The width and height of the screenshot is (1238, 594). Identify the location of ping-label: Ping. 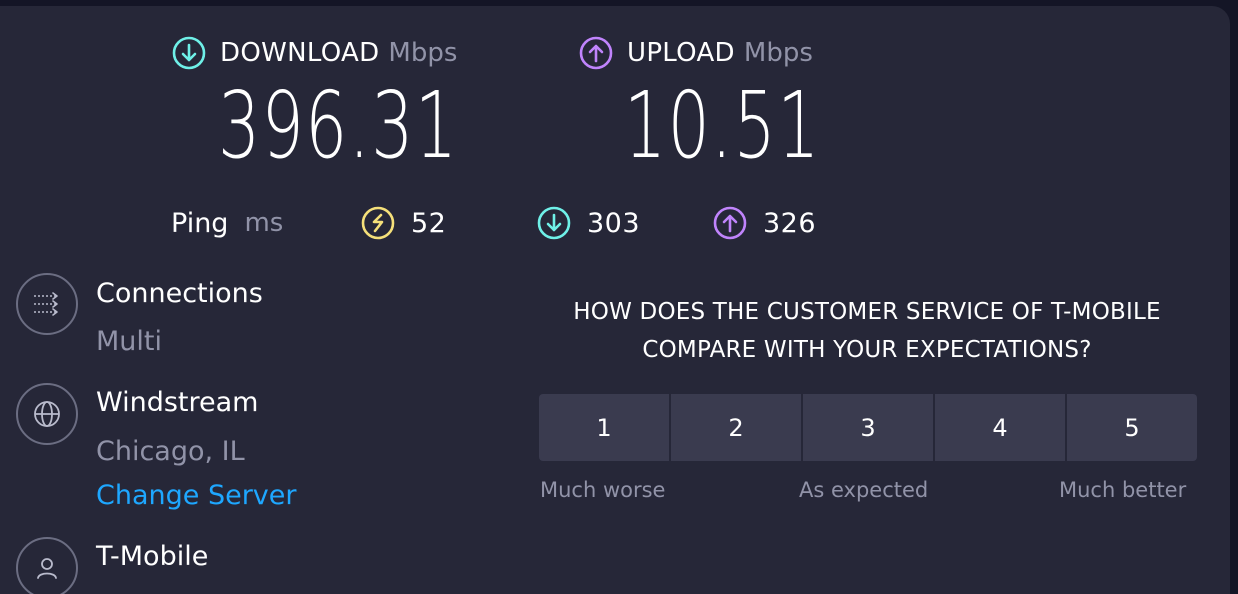
(200, 223).